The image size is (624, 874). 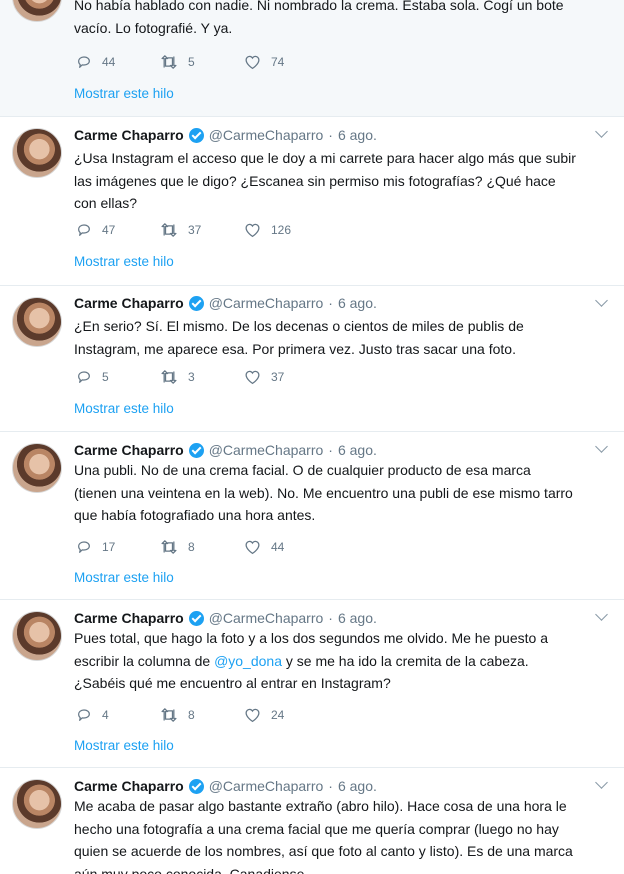 I want to click on tweet-actions: 4 8 24, so click(x=200, y=715).